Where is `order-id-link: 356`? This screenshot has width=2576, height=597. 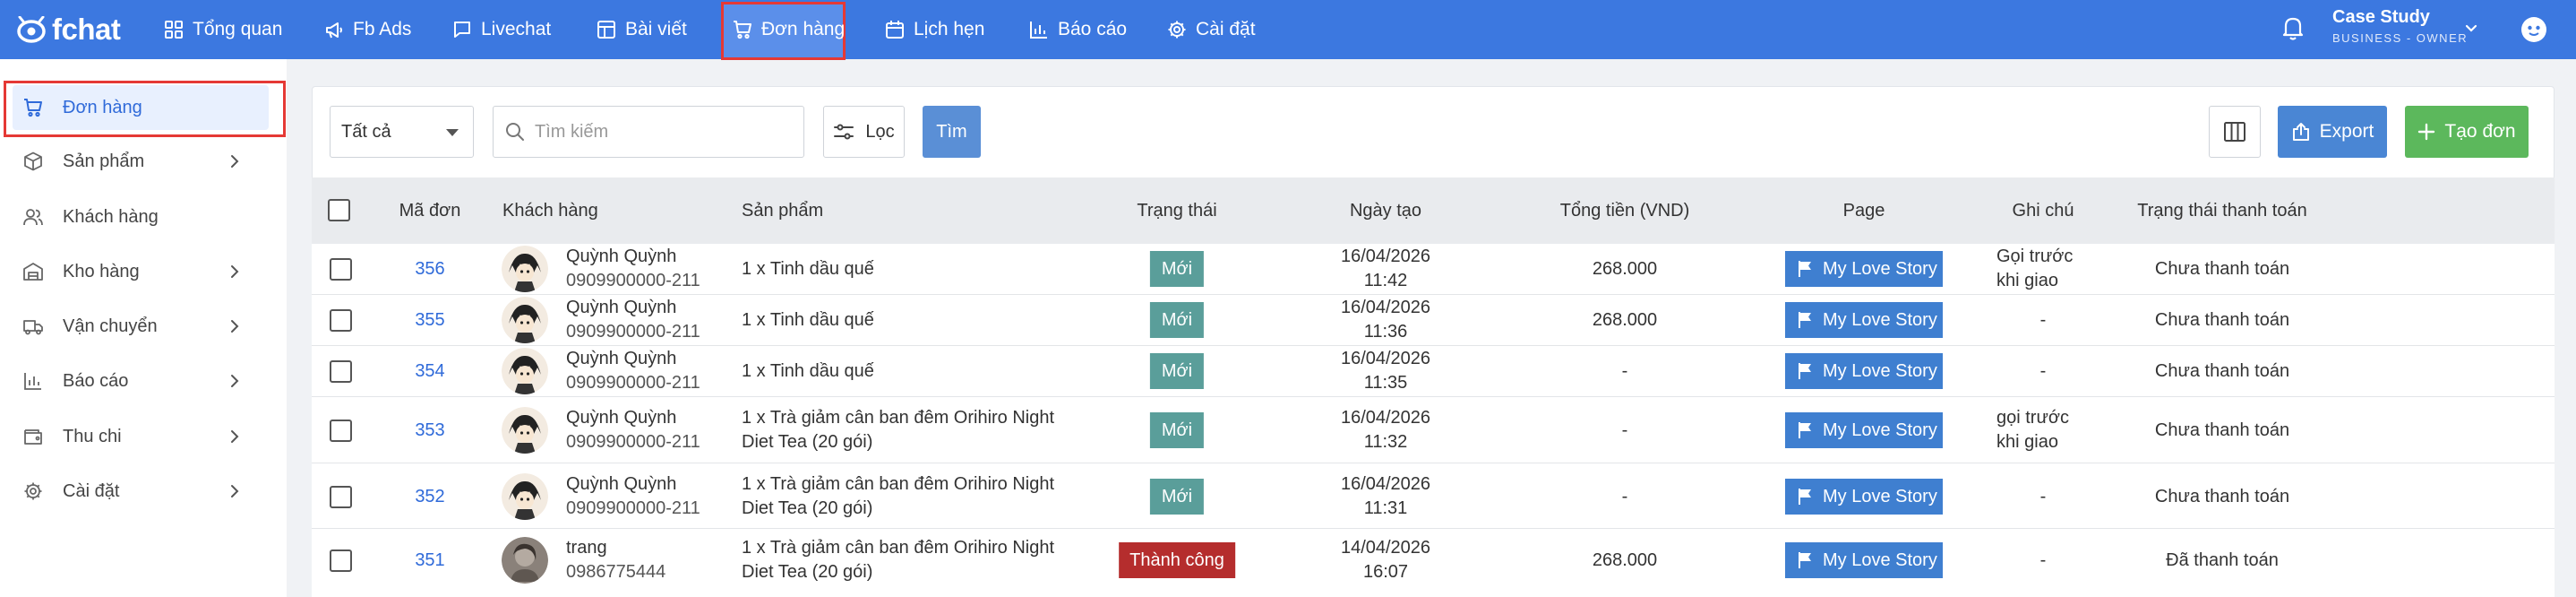 order-id-link: 356 is located at coordinates (429, 269).